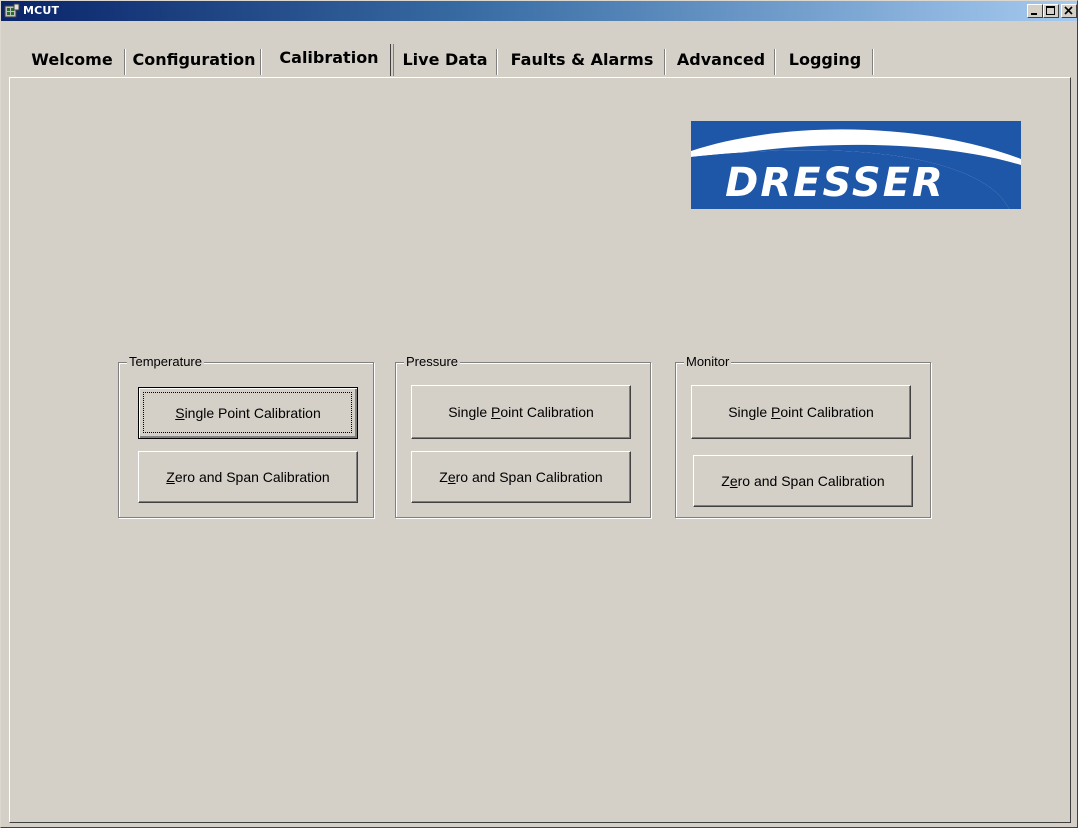 The height and width of the screenshot is (828, 1078). I want to click on tab-label: Faults & Alarms, so click(582, 59).